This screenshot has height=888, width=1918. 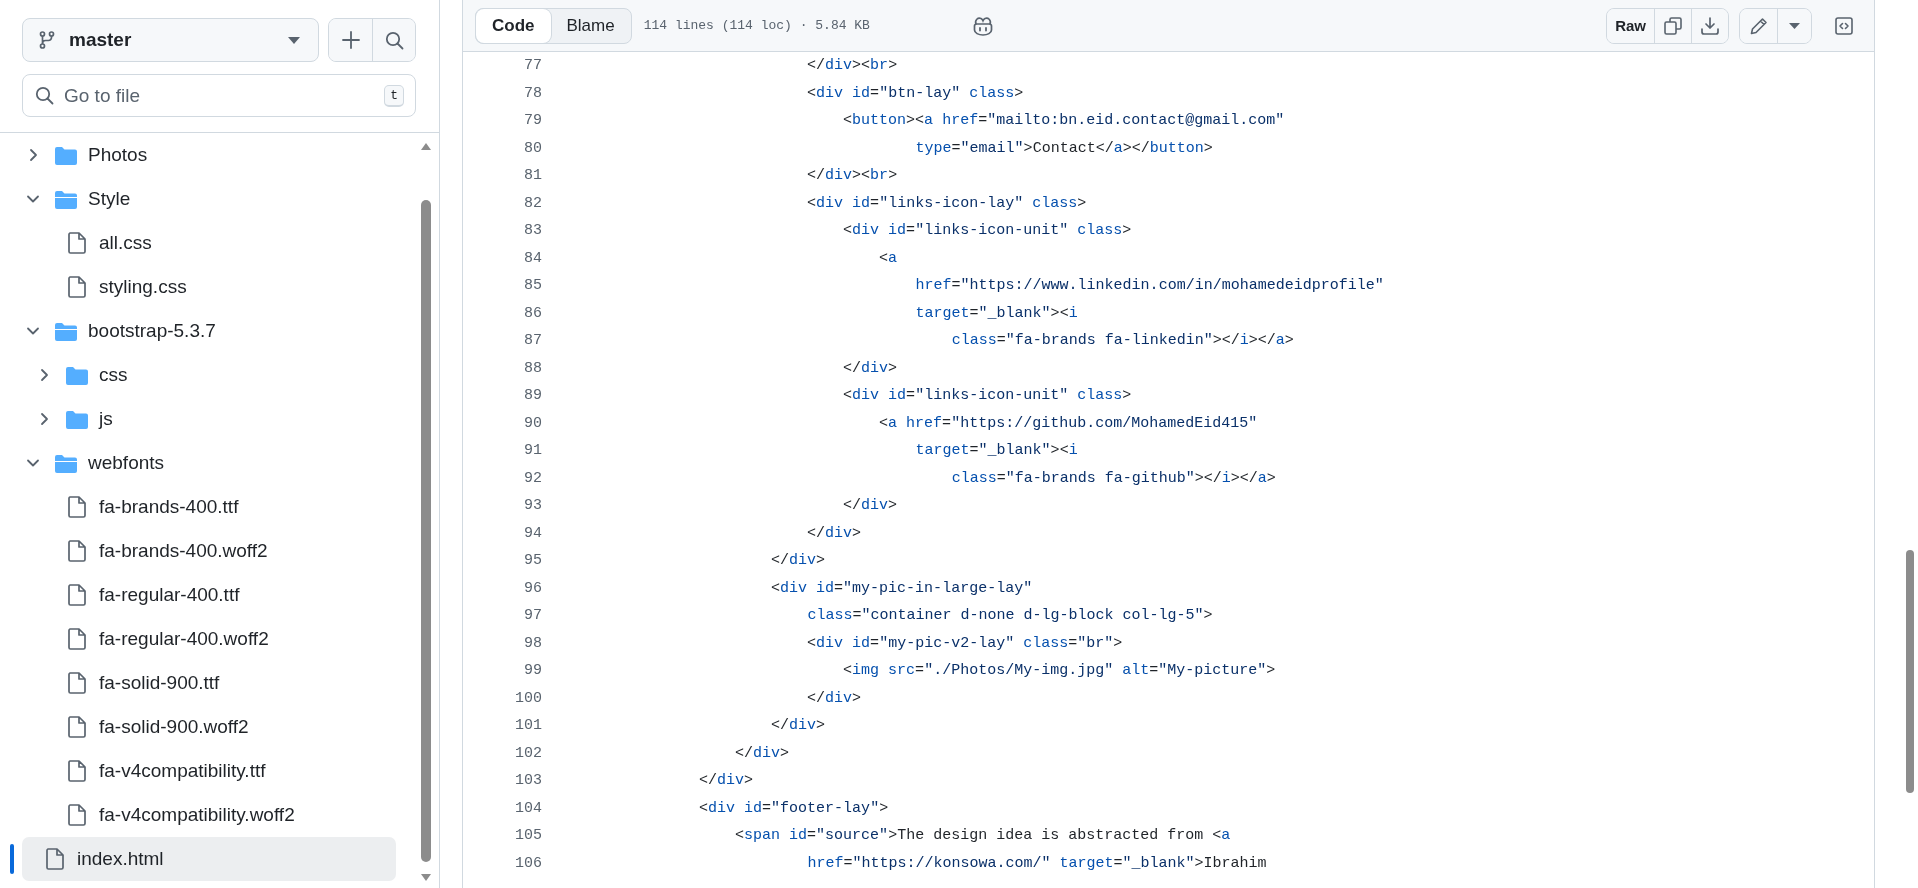 I want to click on tree-item: webfonts, so click(x=209, y=463).